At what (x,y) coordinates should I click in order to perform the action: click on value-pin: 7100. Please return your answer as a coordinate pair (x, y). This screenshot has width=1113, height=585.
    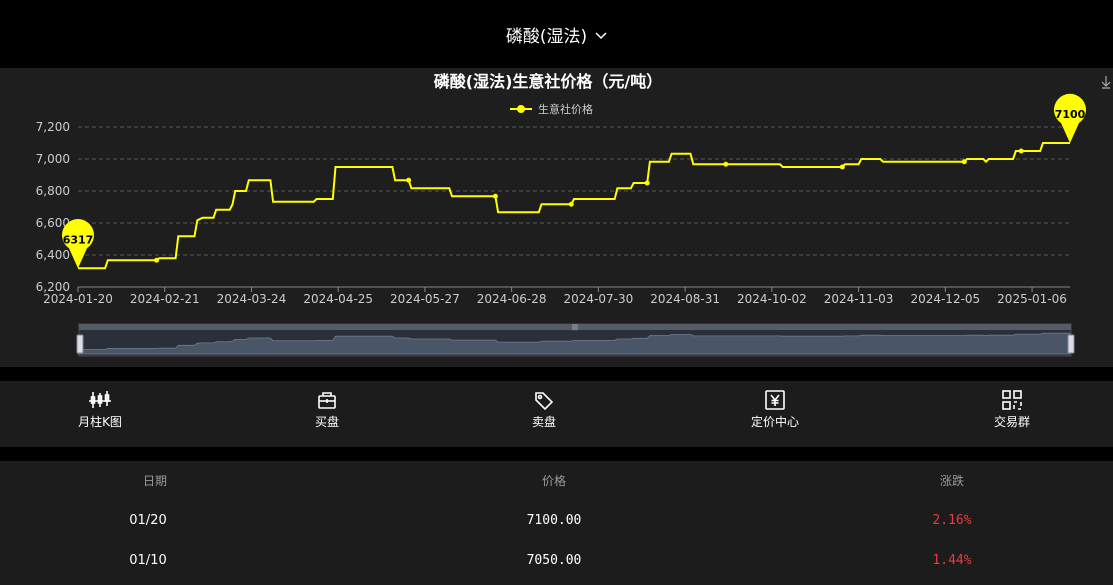
    Looking at the image, I should click on (1070, 118).